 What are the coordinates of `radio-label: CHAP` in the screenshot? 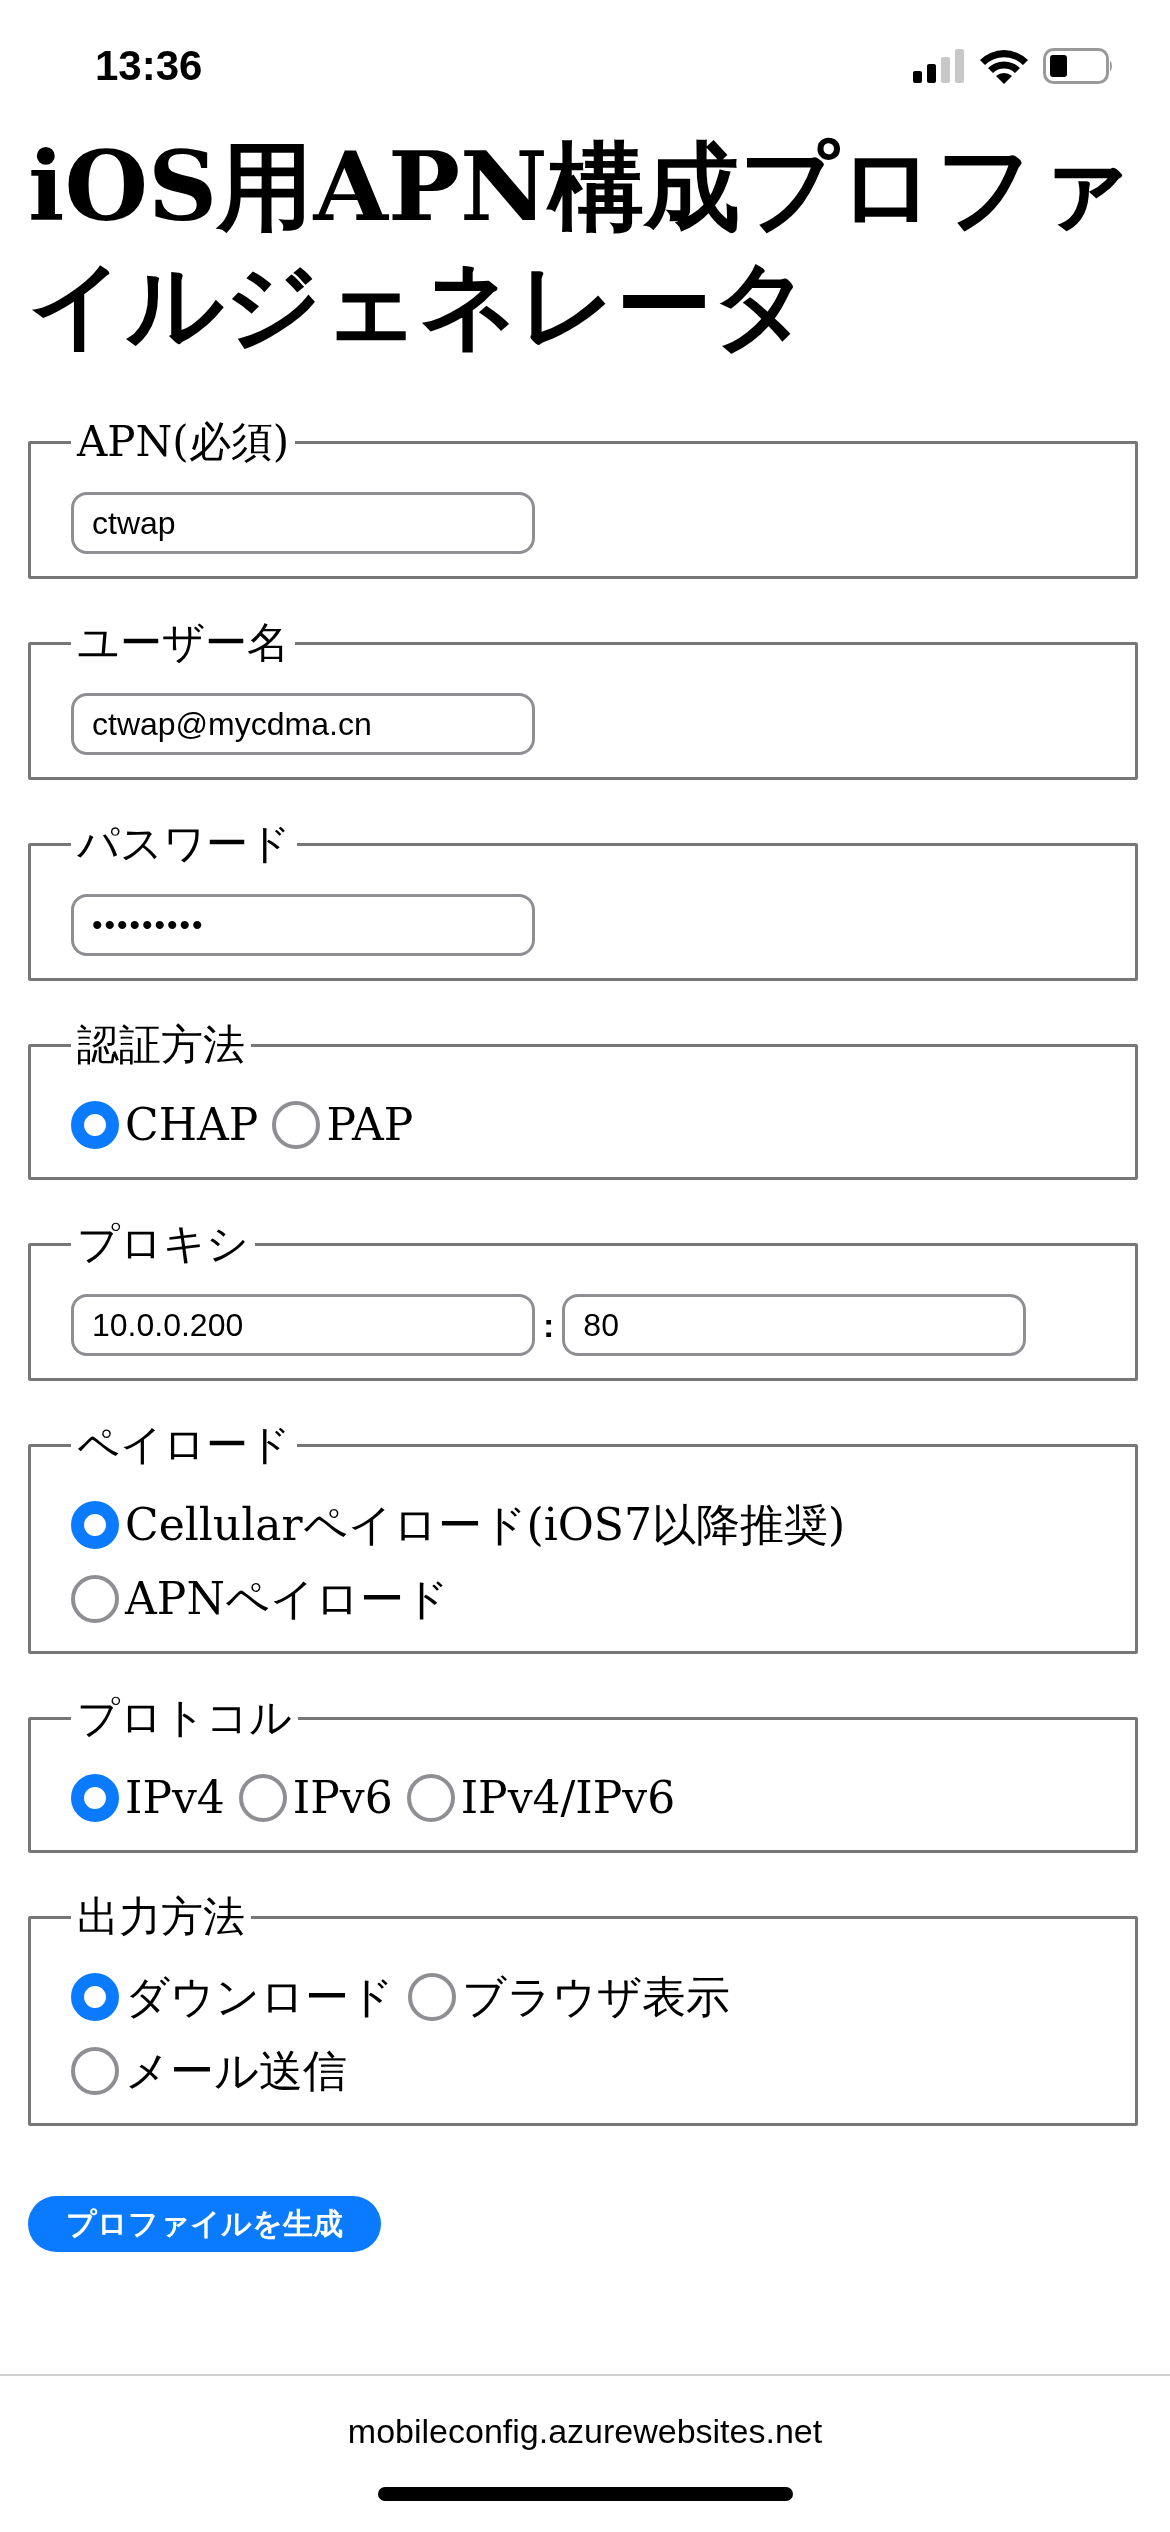 It's located at (192, 1125).